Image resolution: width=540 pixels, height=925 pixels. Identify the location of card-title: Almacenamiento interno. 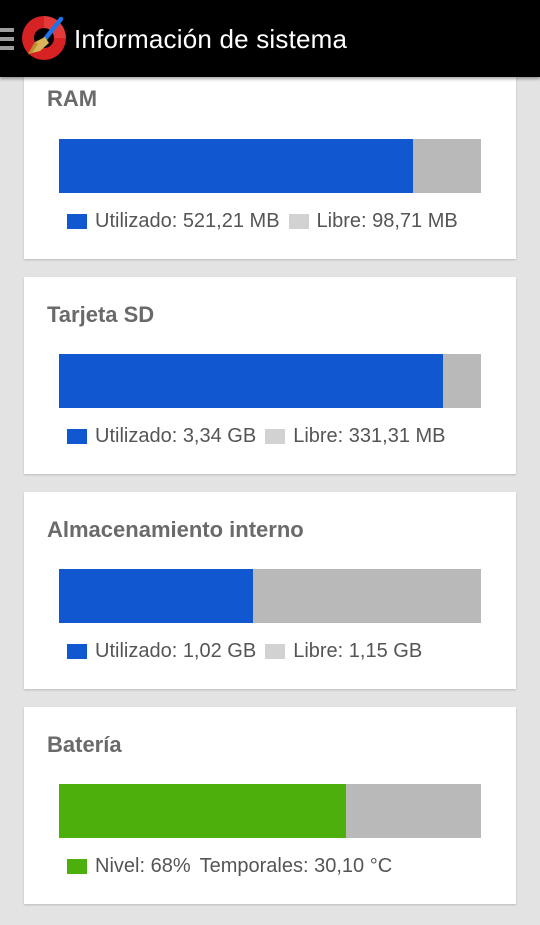
(175, 529).